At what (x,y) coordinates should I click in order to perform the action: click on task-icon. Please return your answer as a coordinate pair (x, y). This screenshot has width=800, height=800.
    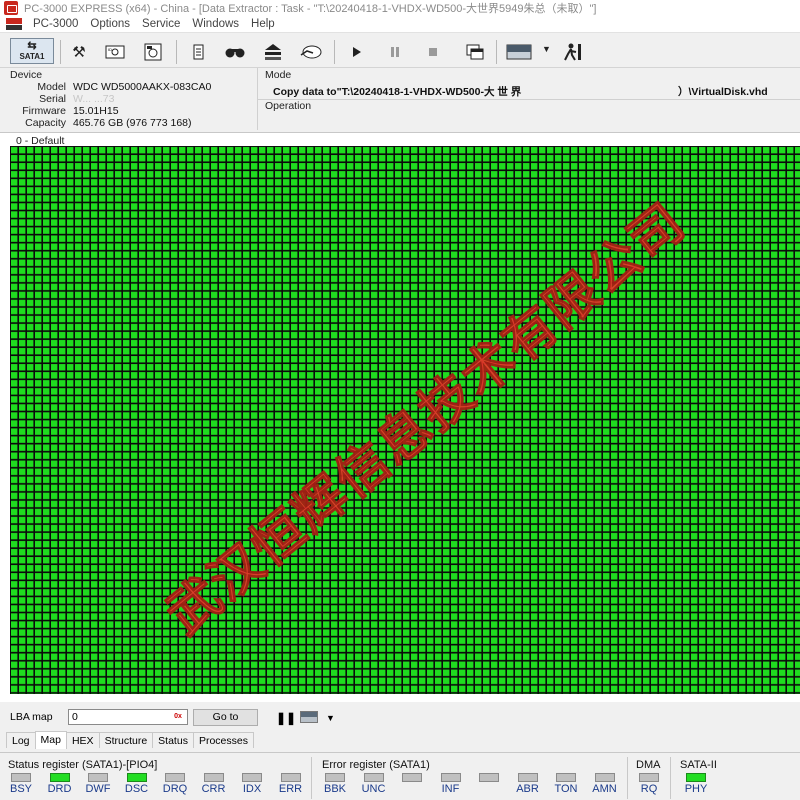
    Looking at the image, I should click on (199, 52).